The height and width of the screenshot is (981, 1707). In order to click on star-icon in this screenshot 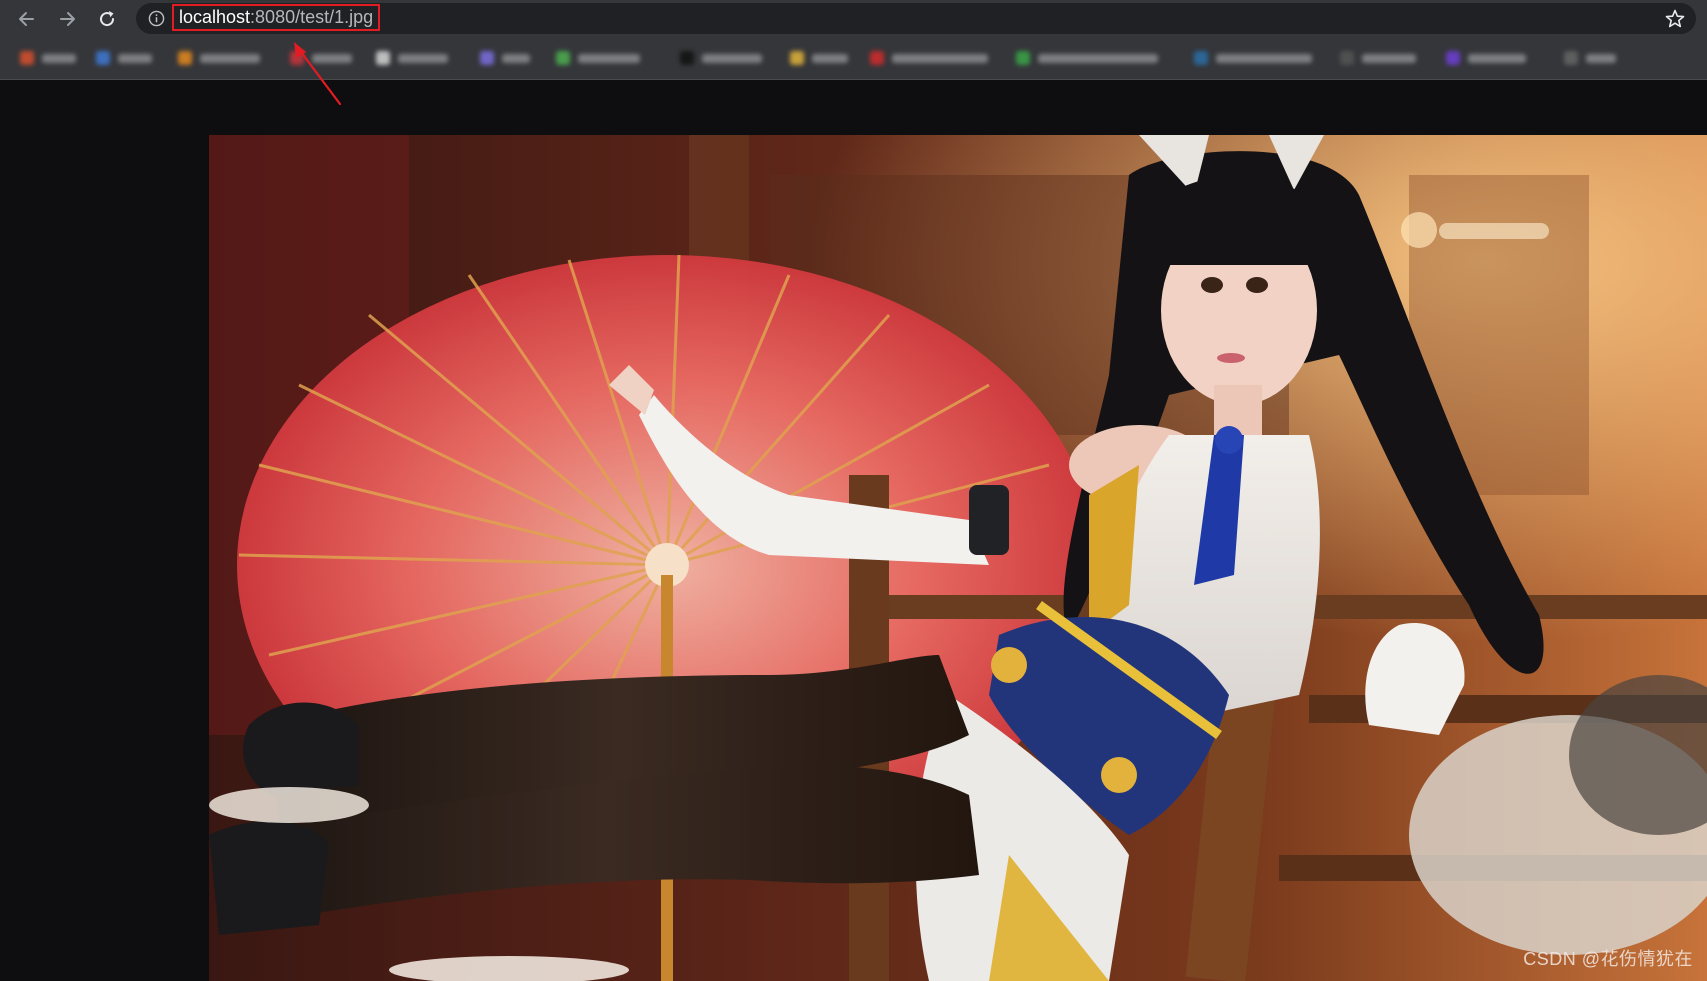, I will do `click(1675, 19)`.